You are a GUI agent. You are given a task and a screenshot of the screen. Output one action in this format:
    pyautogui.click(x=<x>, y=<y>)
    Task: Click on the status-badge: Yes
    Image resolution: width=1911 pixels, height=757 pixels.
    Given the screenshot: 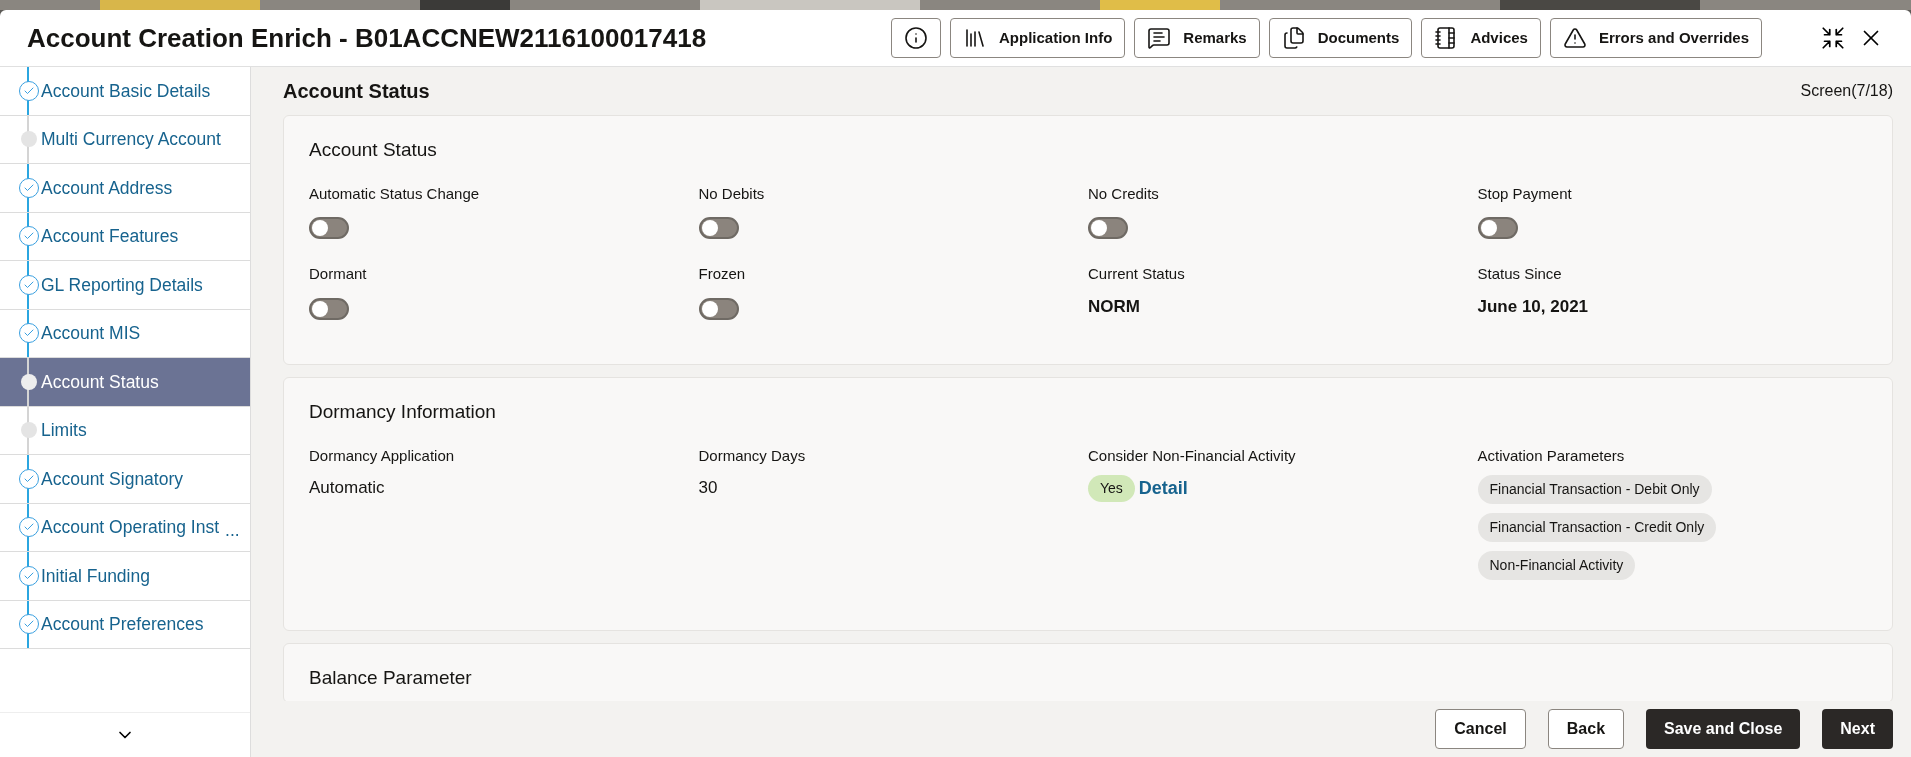 What is the action you would take?
    pyautogui.click(x=1111, y=488)
    